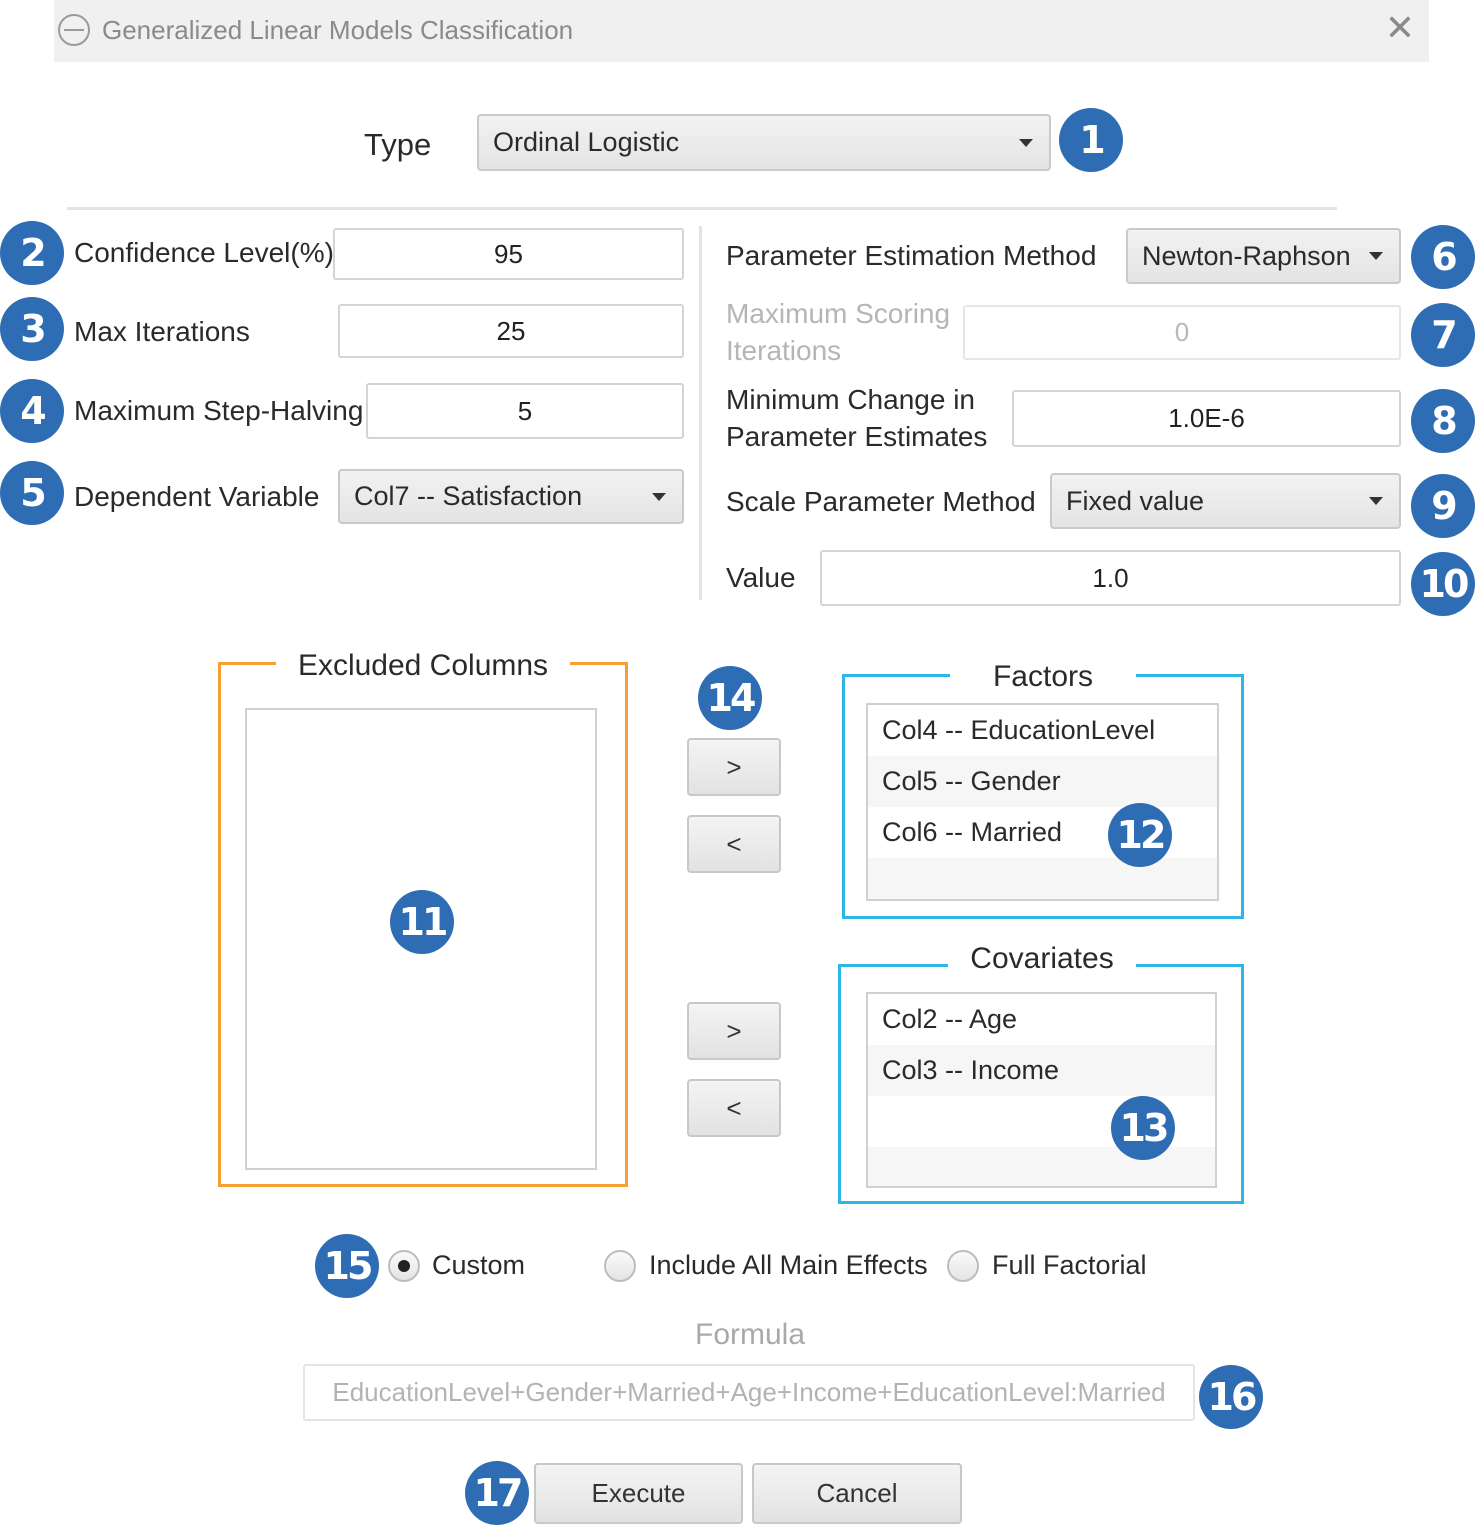 The image size is (1475, 1538). I want to click on scale-param-method-value: Fixed value, so click(1135, 500).